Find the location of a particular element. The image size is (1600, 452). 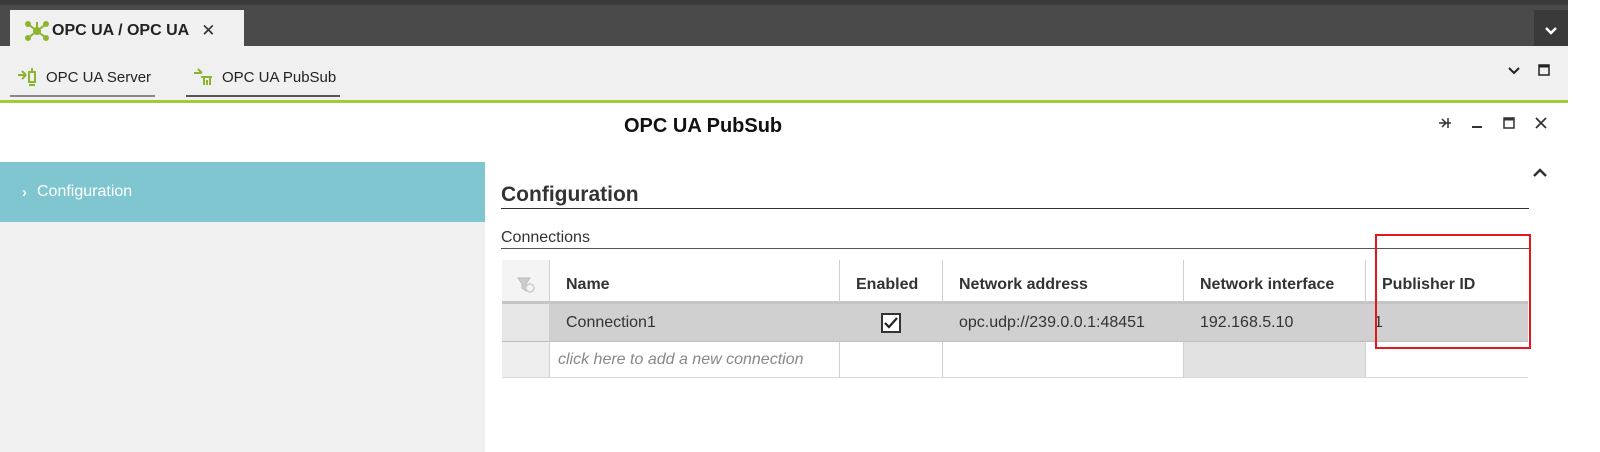

tab-opcua-server: OPC UA Server is located at coordinates (83, 79).